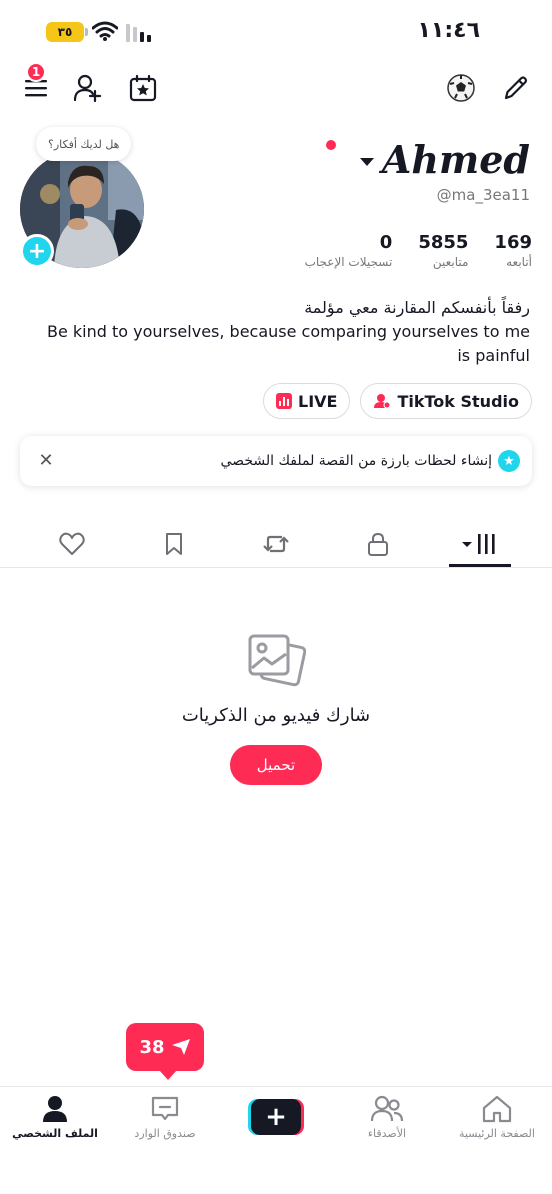  What do you see at coordinates (497, 1125) in the screenshot?
I see `nav-home: الصفحة الرئيسية` at bounding box center [497, 1125].